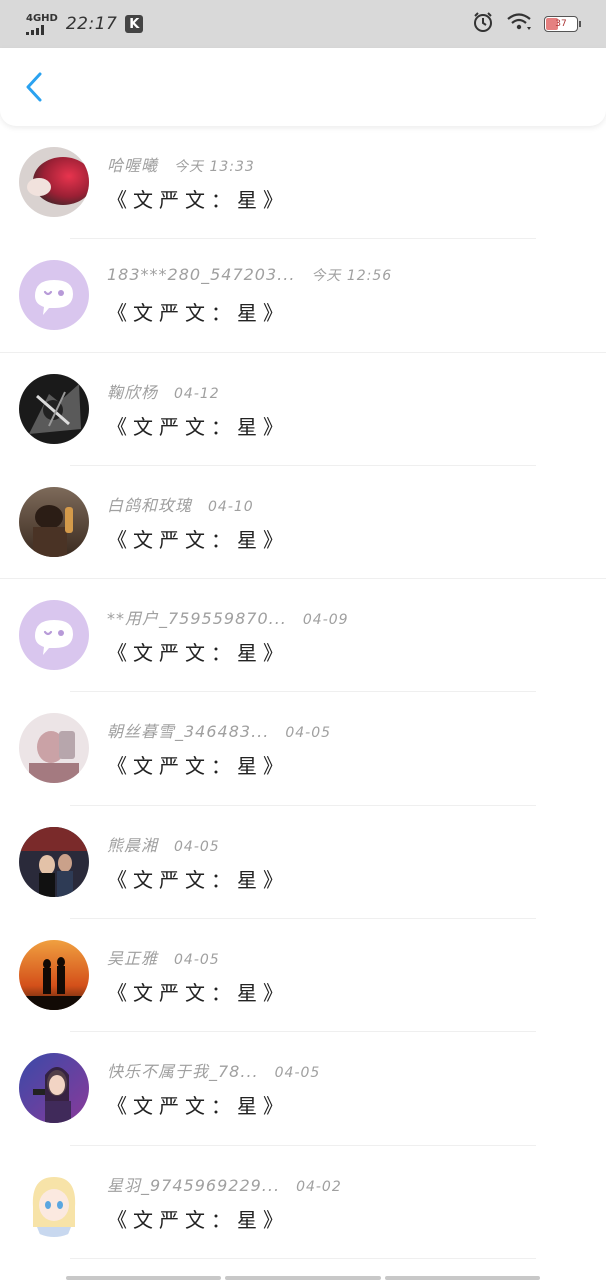 This screenshot has width=606, height=1280. Describe the element at coordinates (303, 87) in the screenshot. I see `top-bar` at that location.